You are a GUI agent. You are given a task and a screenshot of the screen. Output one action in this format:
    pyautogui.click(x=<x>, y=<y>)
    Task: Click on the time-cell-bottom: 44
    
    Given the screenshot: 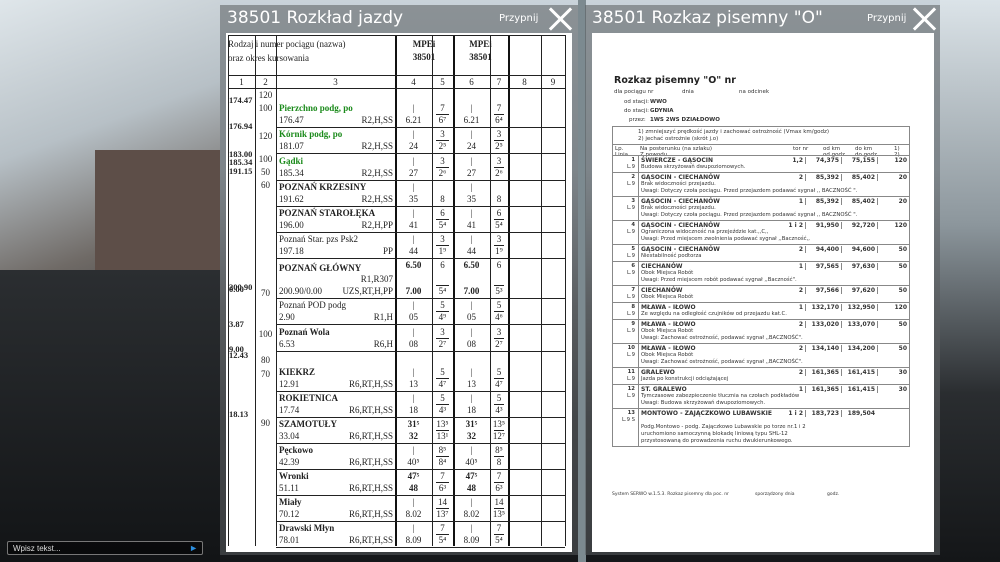 What is the action you would take?
    pyautogui.click(x=471, y=251)
    